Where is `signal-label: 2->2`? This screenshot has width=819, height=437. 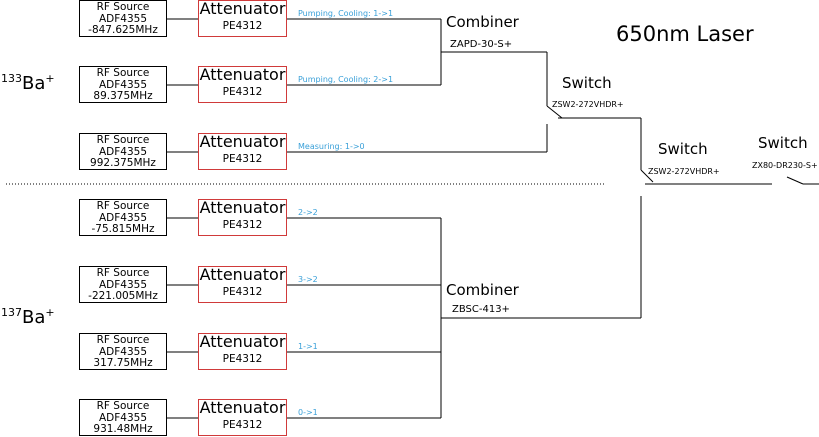
signal-label: 2->2 is located at coordinates (308, 212).